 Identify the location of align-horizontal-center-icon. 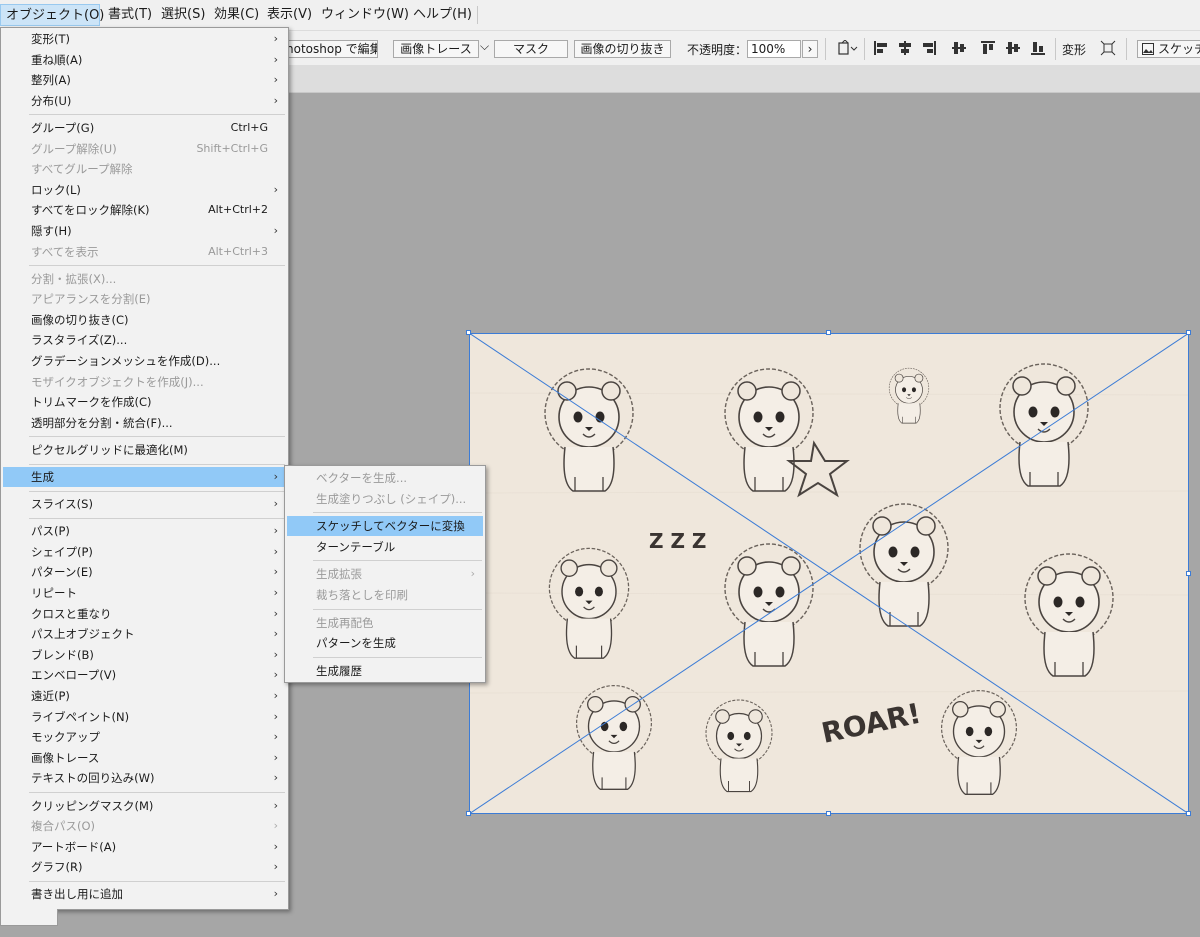
(905, 48).